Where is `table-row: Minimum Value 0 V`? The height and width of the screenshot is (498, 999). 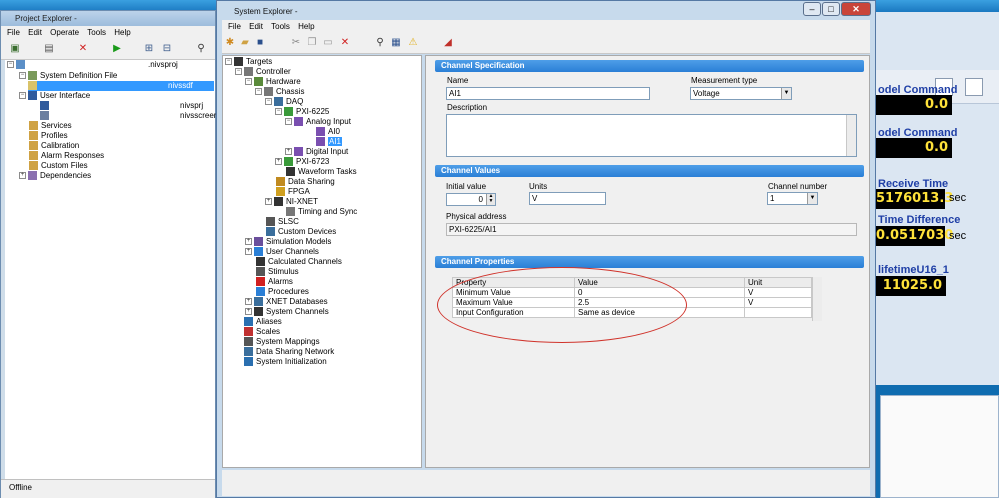 table-row: Minimum Value 0 V is located at coordinates (632, 292).